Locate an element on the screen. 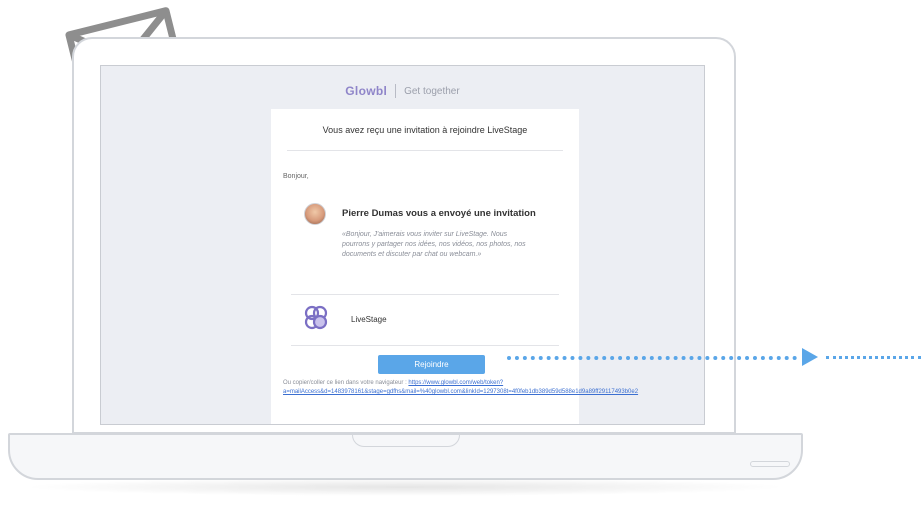  dotted-arrow-line is located at coordinates (652, 358).